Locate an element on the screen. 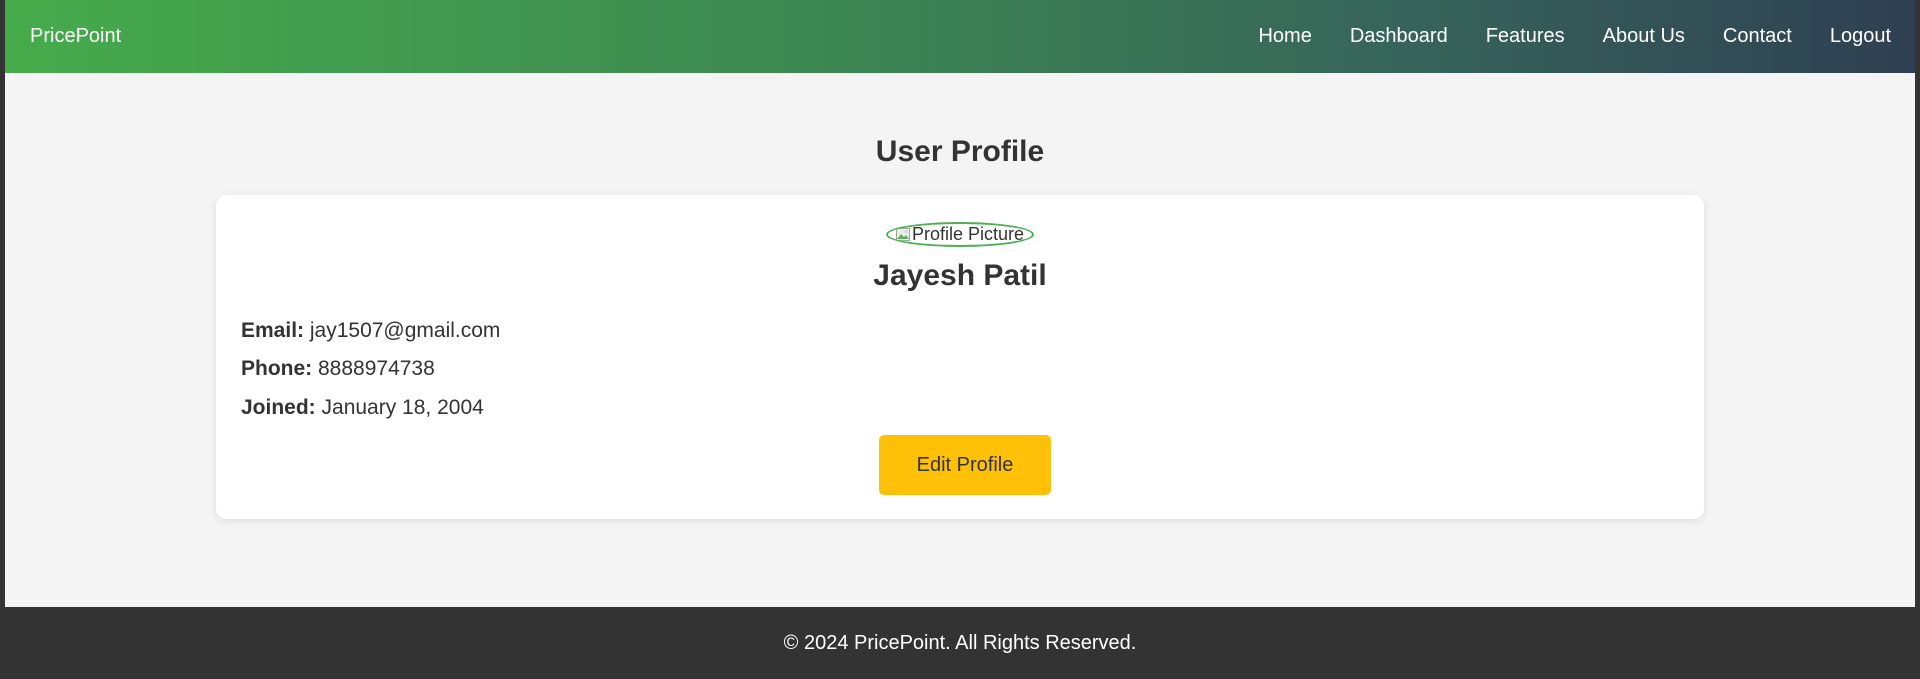  avatar-alt-text: Profile Picture is located at coordinates (968, 234).